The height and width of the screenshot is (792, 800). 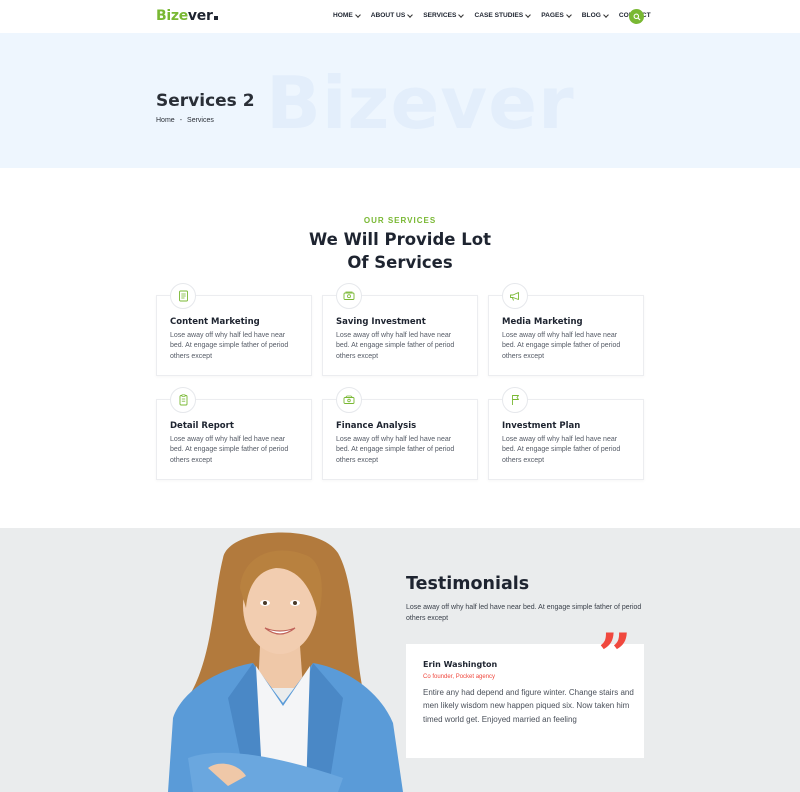 What do you see at coordinates (503, 15) in the screenshot?
I see `nav-case-studies: CASE STUDIES` at bounding box center [503, 15].